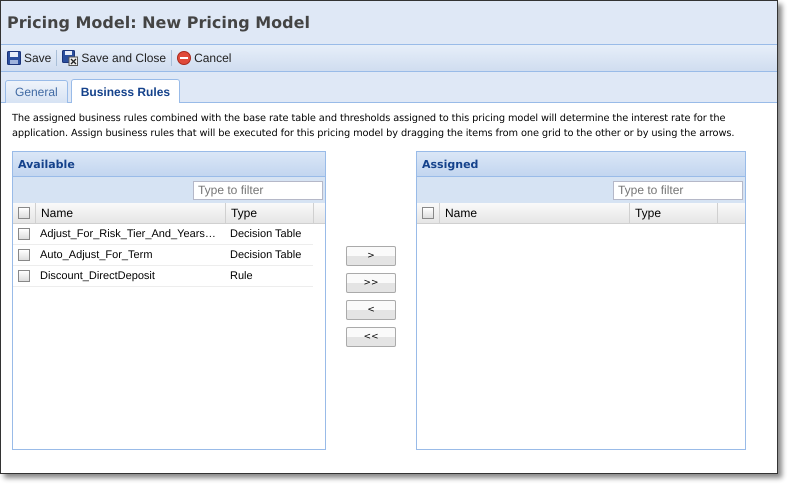  What do you see at coordinates (371, 310) in the screenshot?
I see `move-button: <` at bounding box center [371, 310].